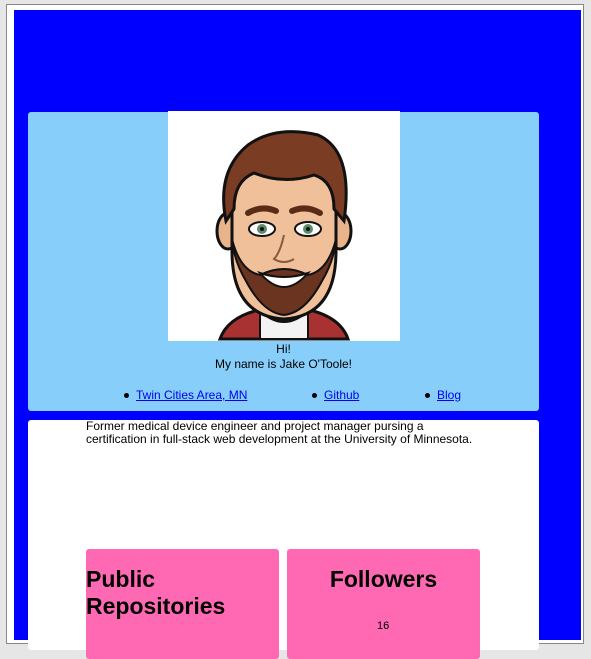  I want to click on greeting-text: Hi!, so click(283, 349).